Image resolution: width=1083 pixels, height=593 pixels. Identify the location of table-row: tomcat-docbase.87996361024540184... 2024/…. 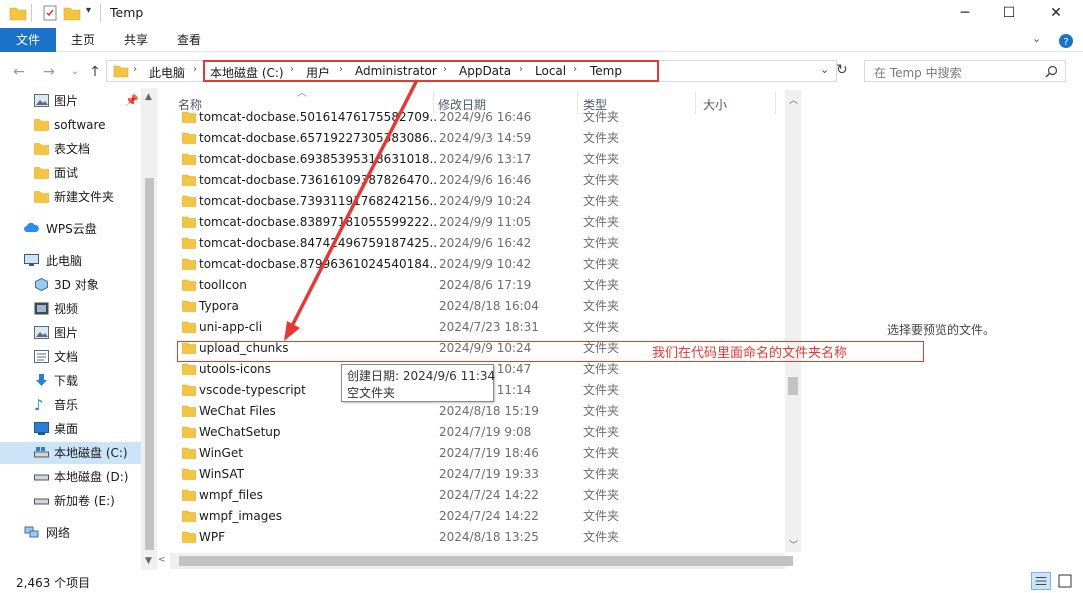
(477, 264).